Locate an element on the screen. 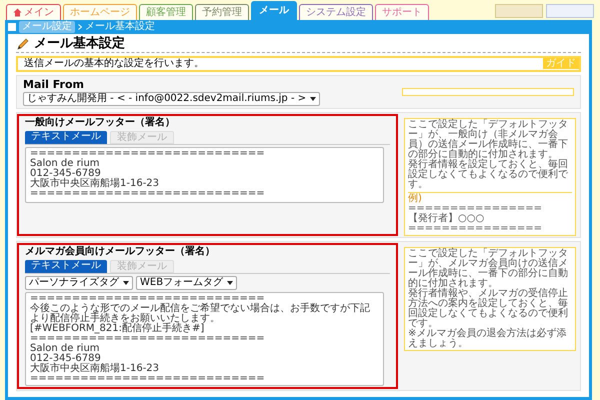 The height and width of the screenshot is (400, 600). footer-text-area: ============================ Salon de rium 012-345-6789 大阪市中央区南船場1-16-23 ============================ is located at coordinates (204, 175).